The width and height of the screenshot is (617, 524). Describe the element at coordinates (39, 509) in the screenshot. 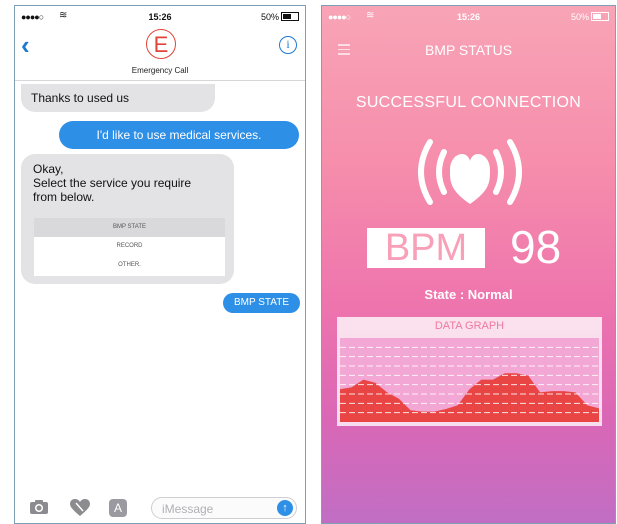

I see `camera-icon` at that location.